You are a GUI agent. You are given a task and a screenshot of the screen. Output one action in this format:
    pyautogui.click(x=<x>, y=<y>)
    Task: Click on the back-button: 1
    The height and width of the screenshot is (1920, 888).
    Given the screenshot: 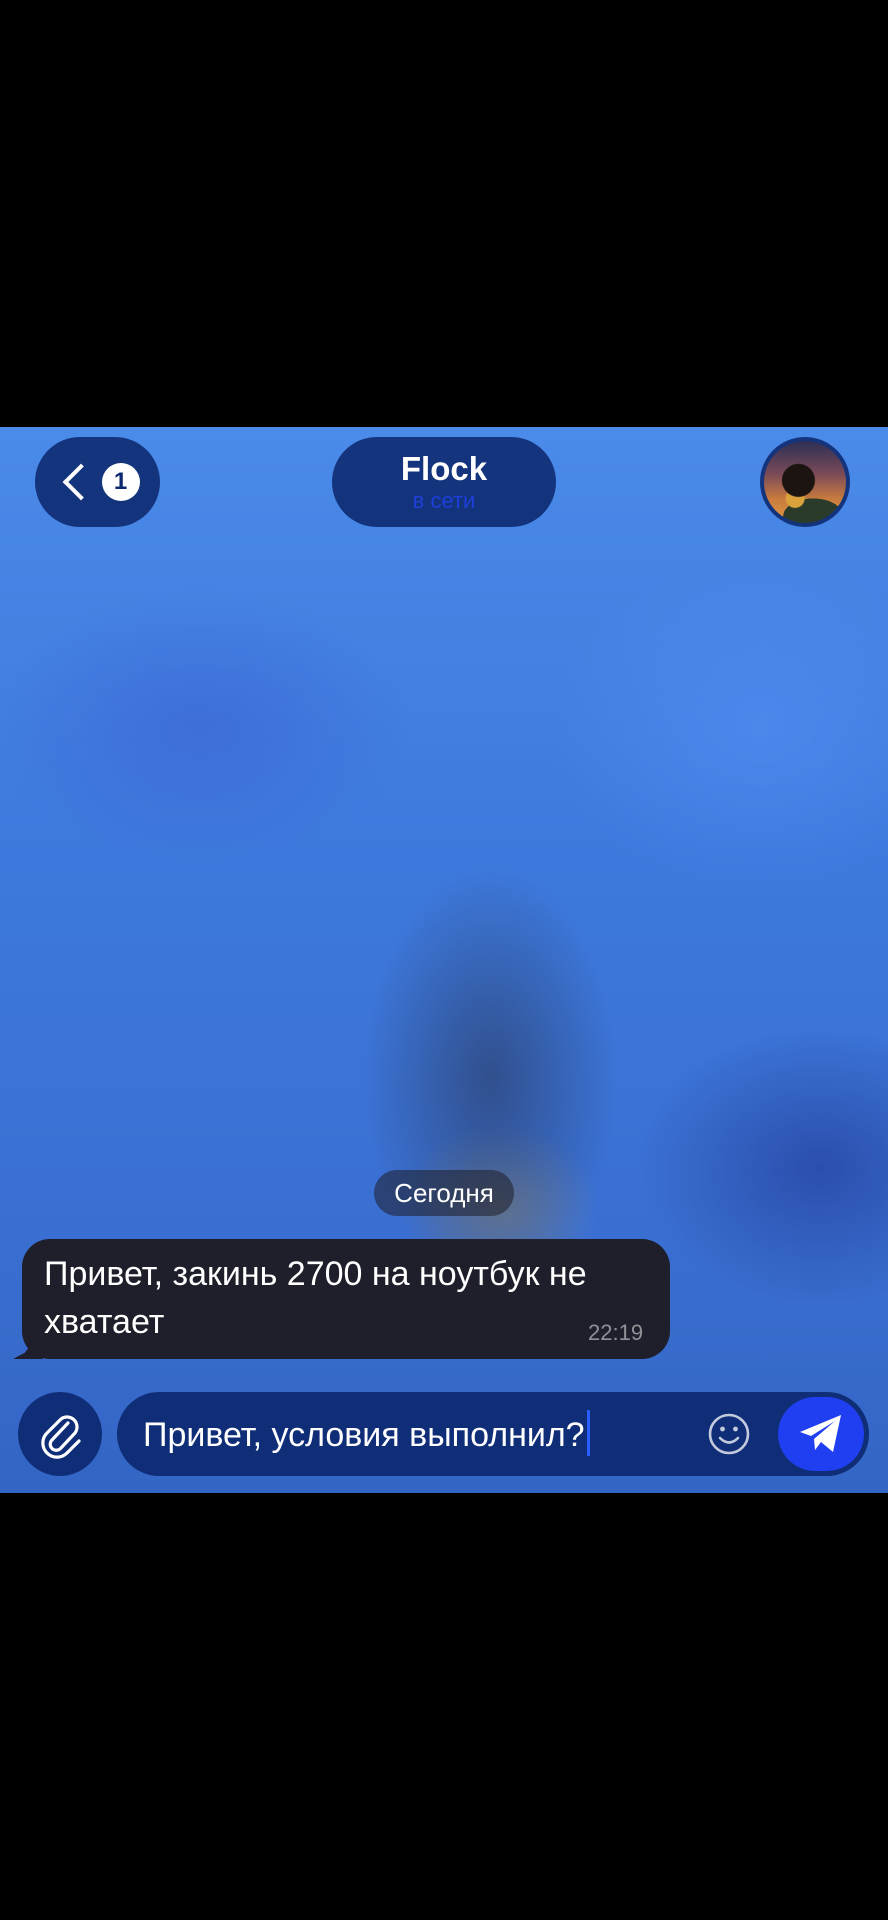 What is the action you would take?
    pyautogui.click(x=97, y=482)
    